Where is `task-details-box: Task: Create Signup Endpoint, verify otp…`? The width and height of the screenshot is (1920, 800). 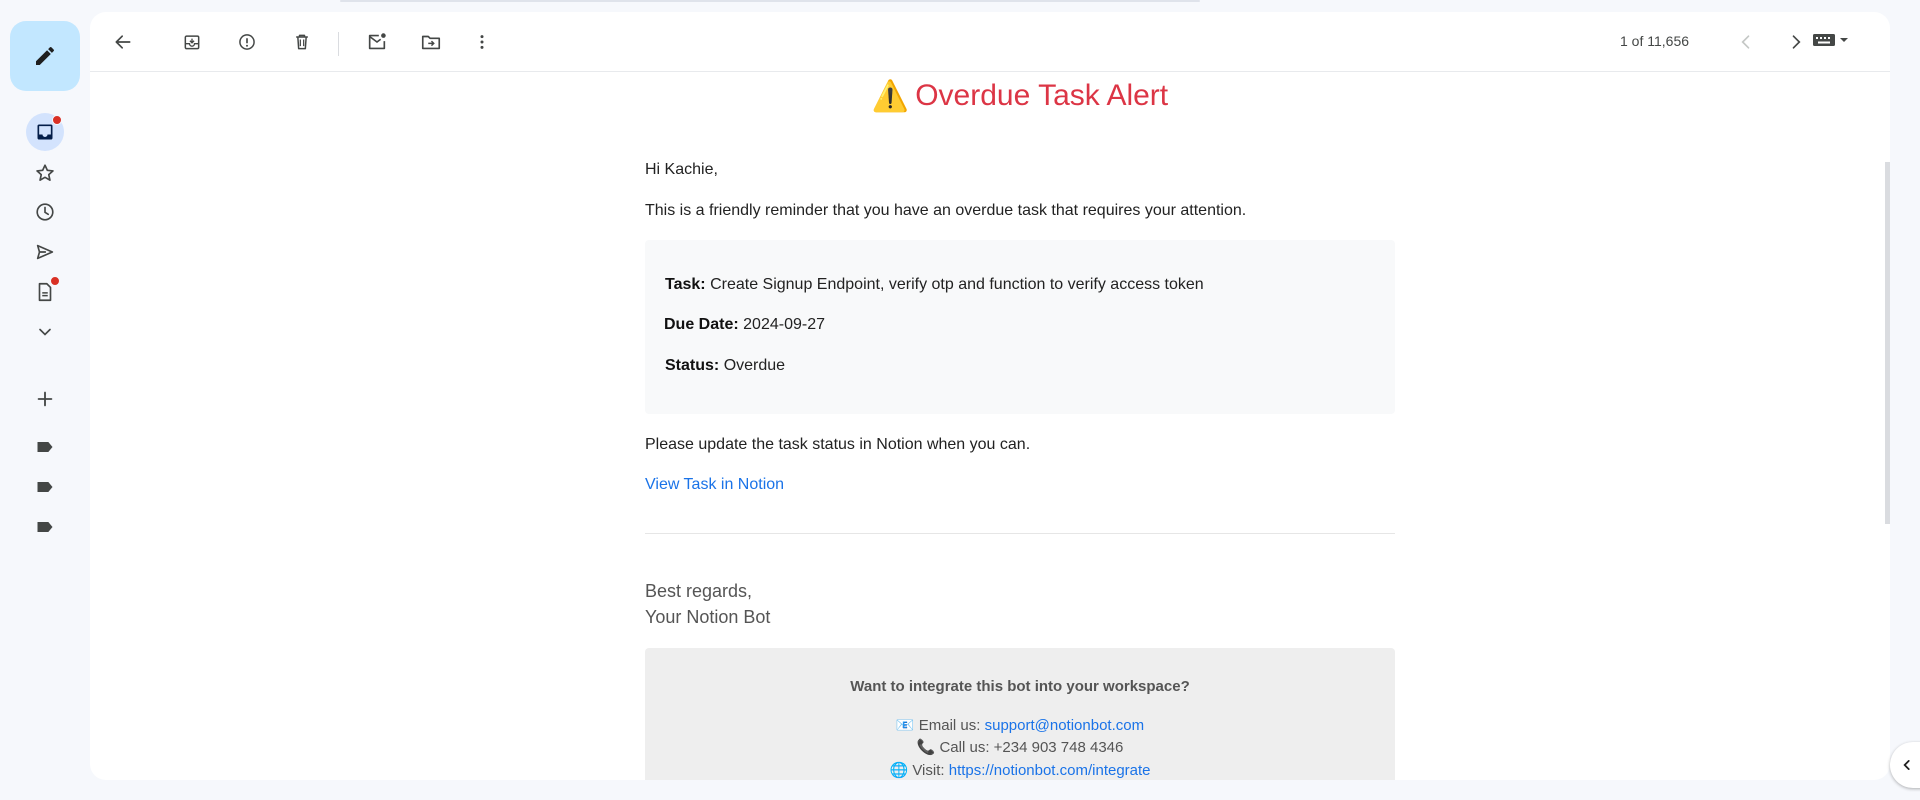
task-details-box: Task: Create Signup Endpoint, verify otp… is located at coordinates (1020, 327).